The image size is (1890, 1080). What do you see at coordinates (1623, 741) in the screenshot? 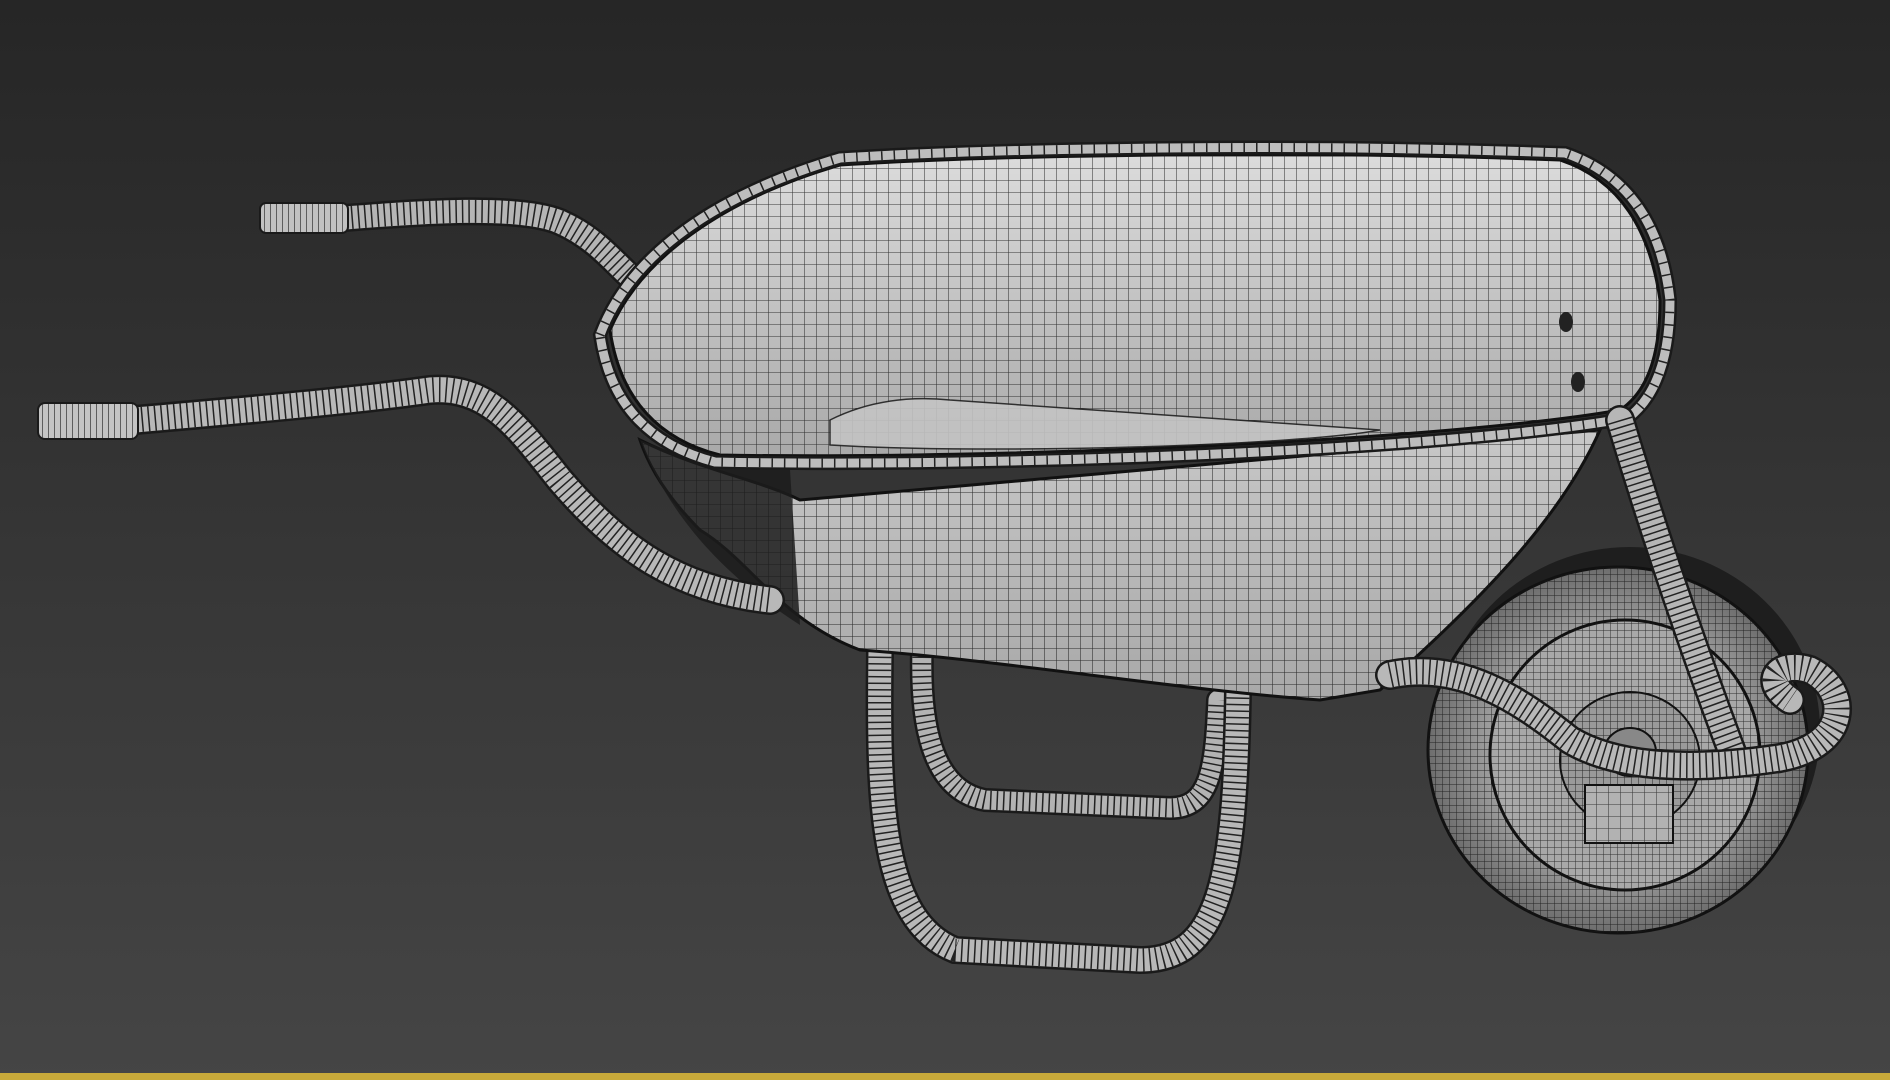
I see `wheel` at bounding box center [1623, 741].